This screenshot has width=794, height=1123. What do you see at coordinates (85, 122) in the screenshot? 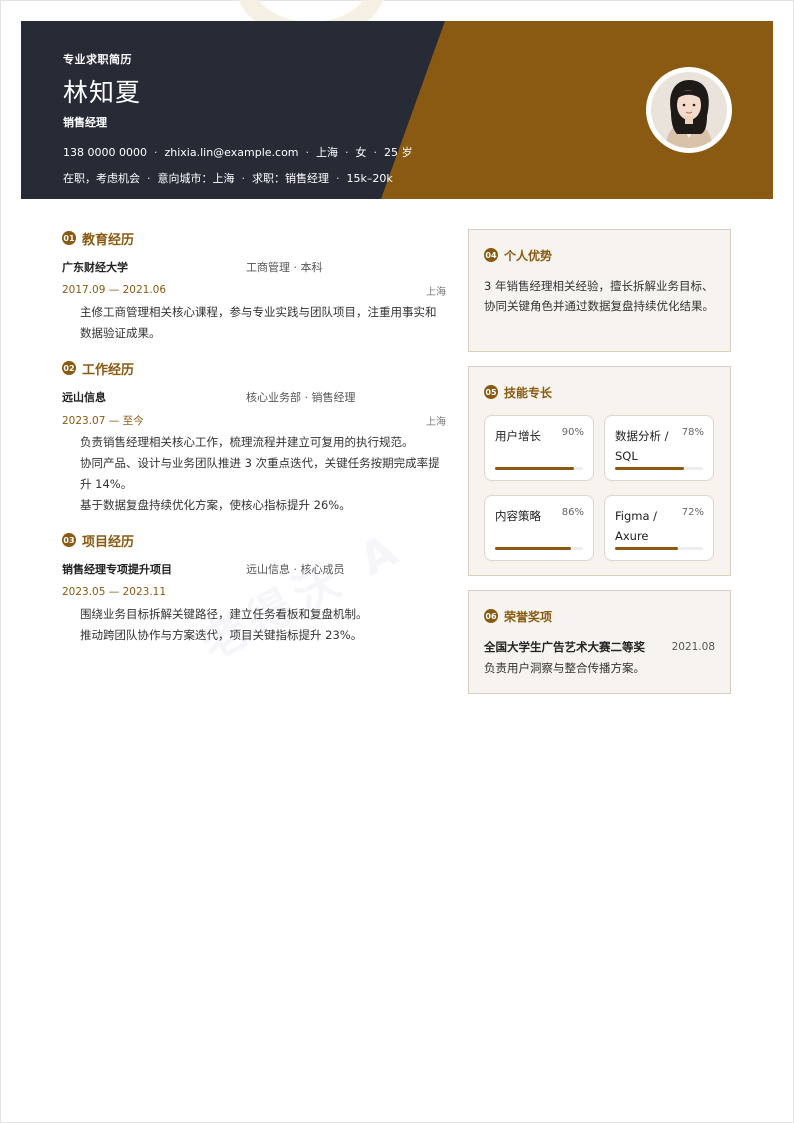
I see `candidate-role: 销售经理` at bounding box center [85, 122].